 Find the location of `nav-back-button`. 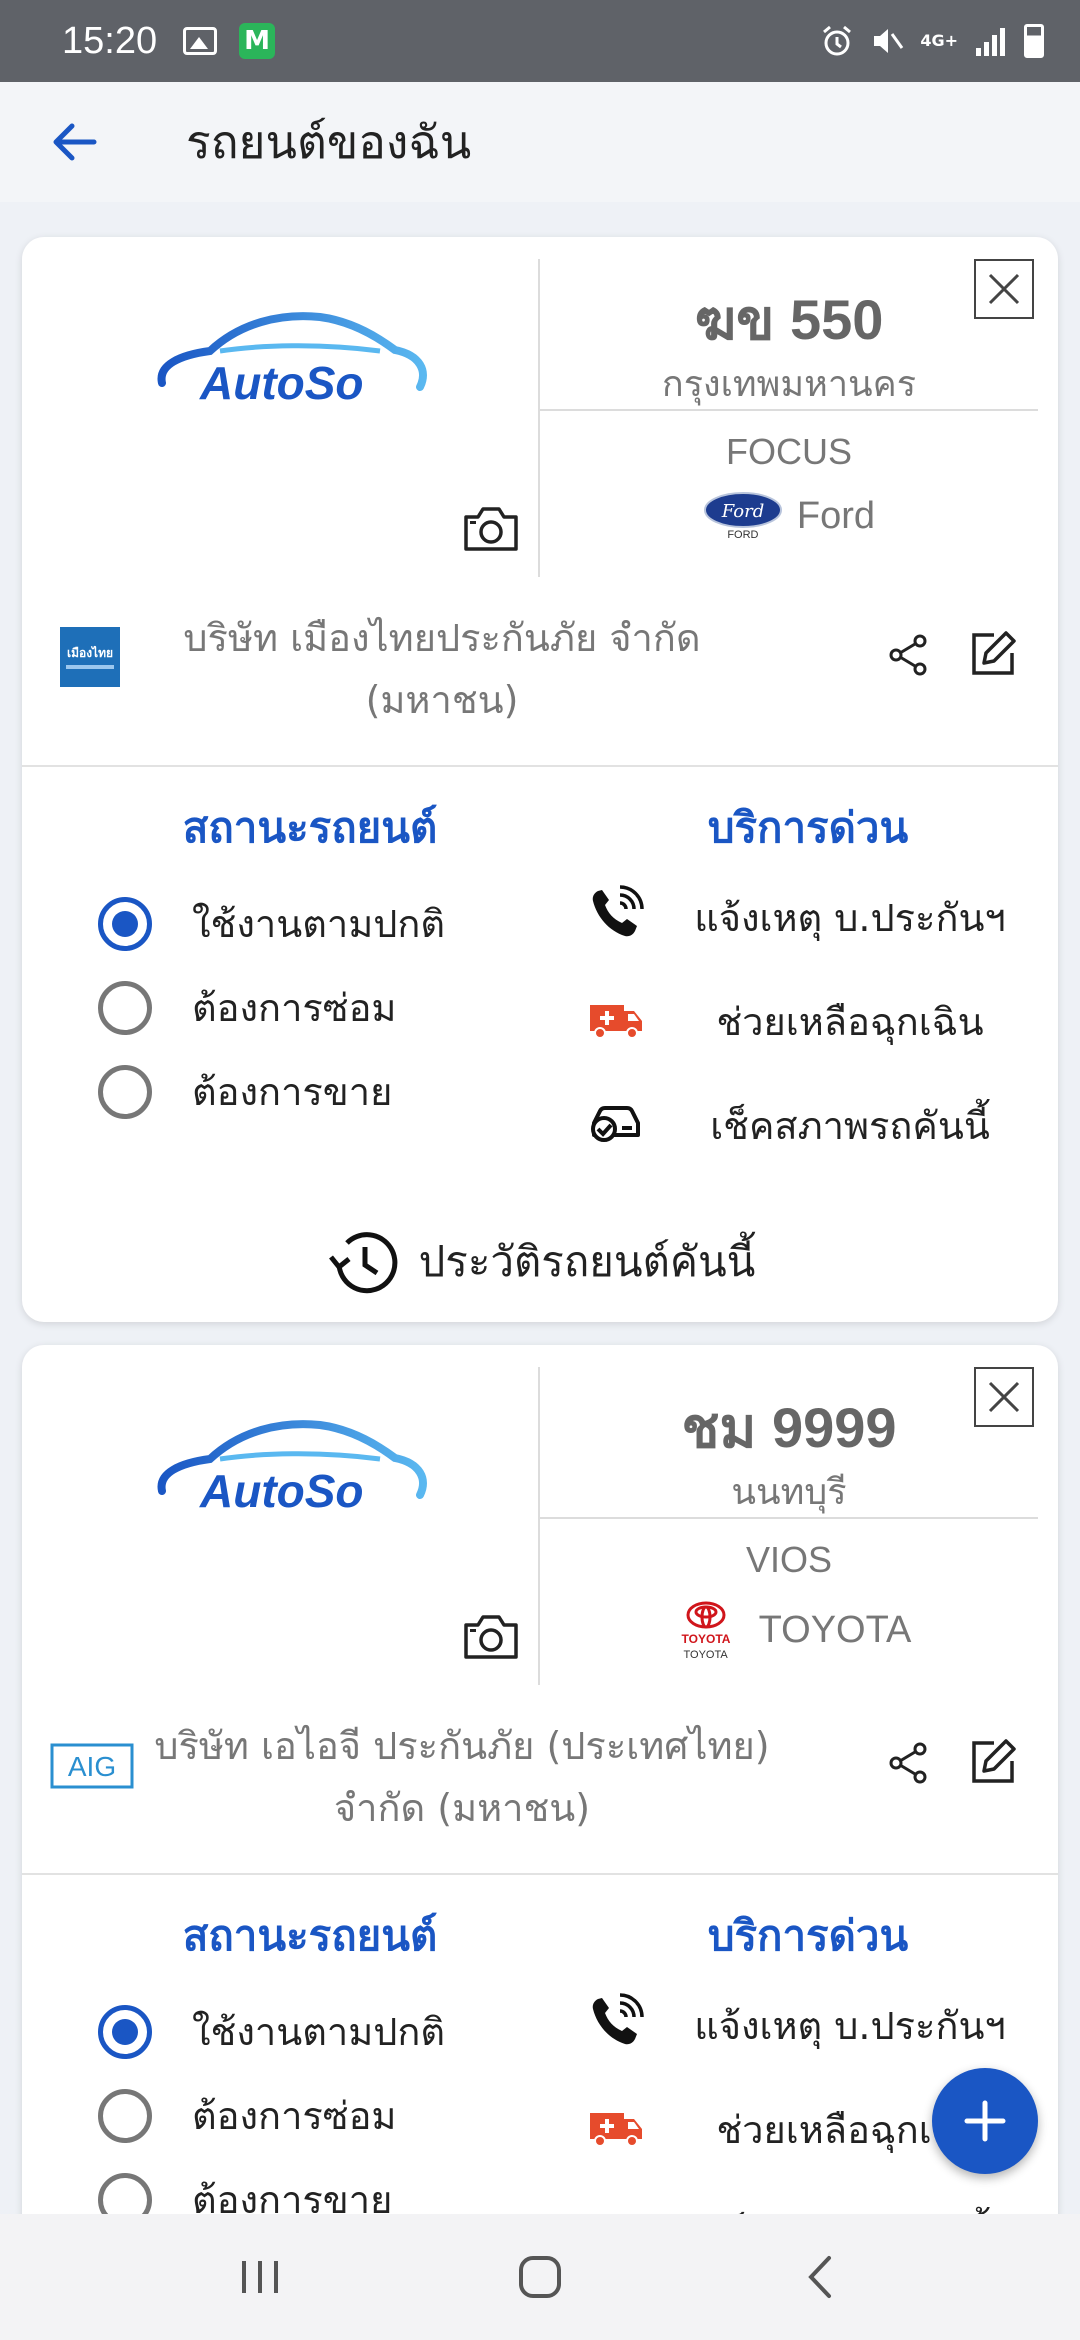

nav-back-button is located at coordinates (820, 2277).